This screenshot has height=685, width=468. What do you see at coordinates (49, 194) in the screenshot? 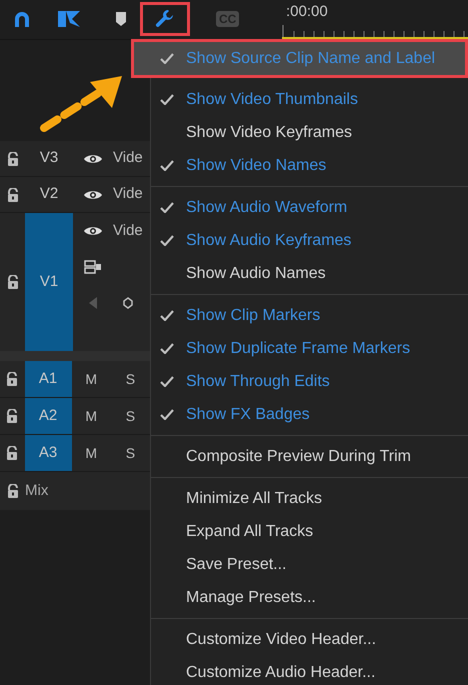
I see `track-name: V2` at bounding box center [49, 194].